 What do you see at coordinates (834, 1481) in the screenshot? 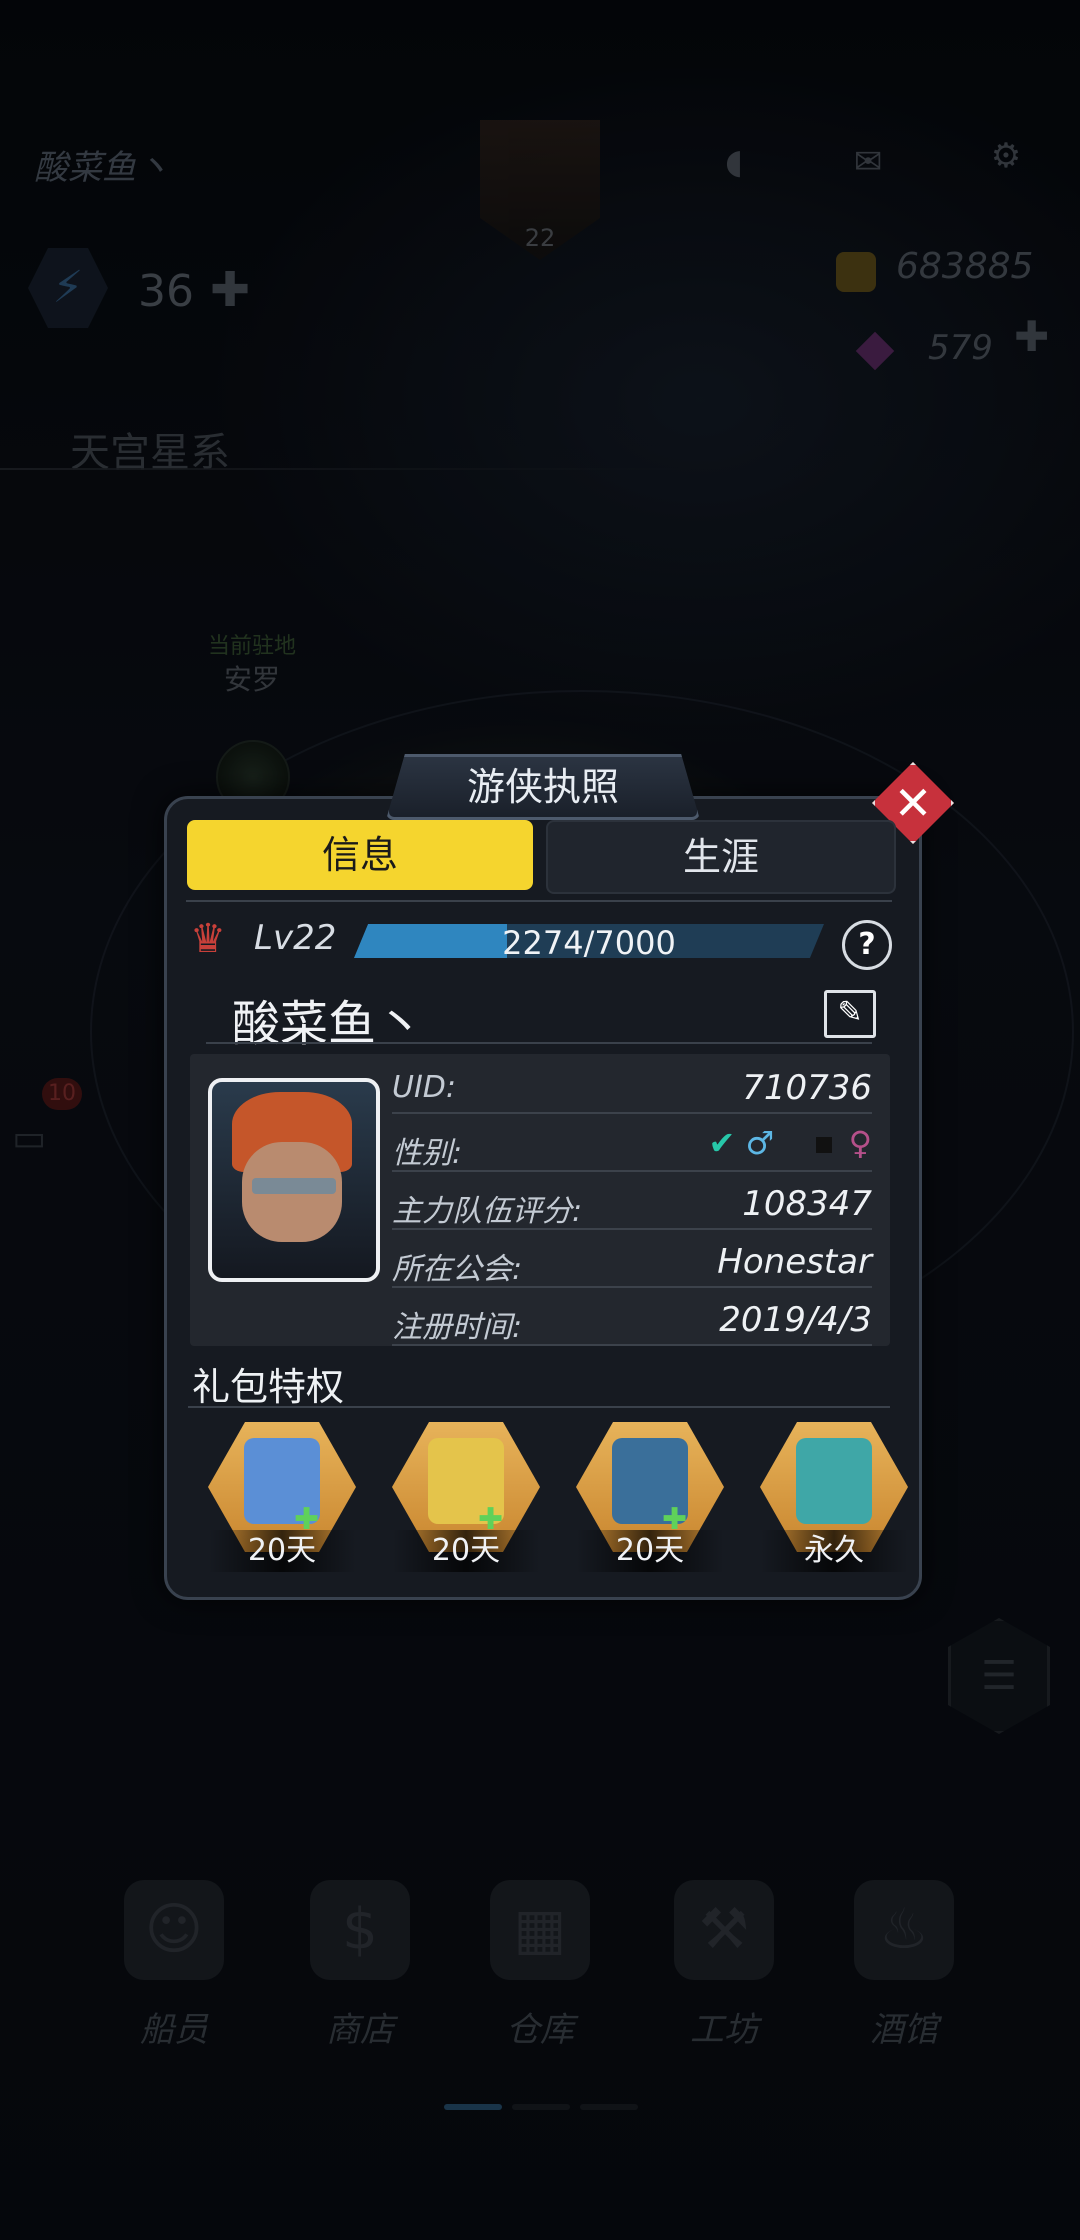
I see `perk-card-icon` at bounding box center [834, 1481].